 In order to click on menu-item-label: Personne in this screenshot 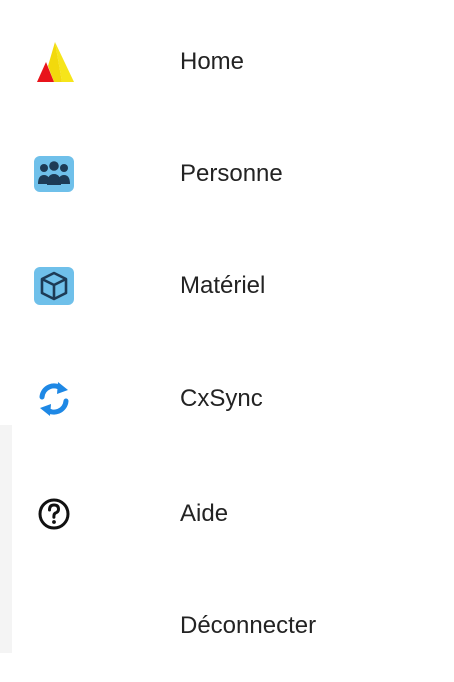, I will do `click(231, 173)`.